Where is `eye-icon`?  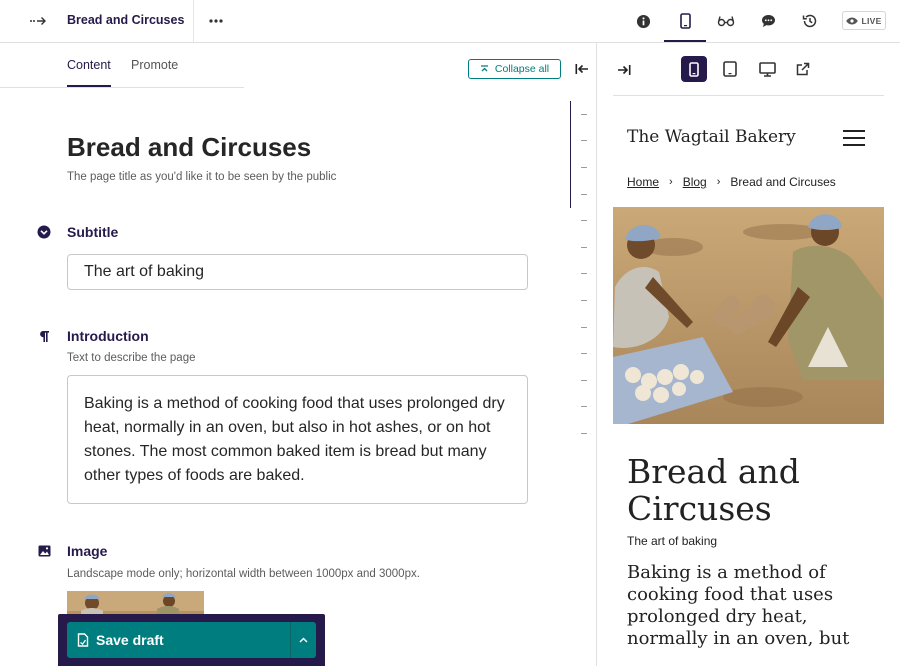 eye-icon is located at coordinates (852, 20).